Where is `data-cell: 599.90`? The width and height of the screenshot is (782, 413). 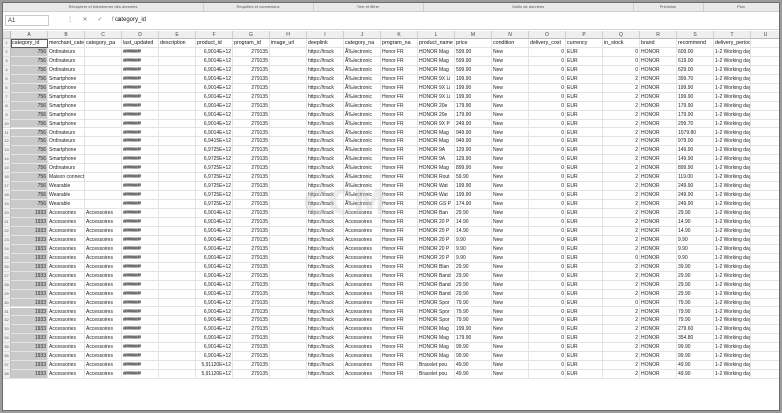 data-cell: 599.90 is located at coordinates (473, 52).